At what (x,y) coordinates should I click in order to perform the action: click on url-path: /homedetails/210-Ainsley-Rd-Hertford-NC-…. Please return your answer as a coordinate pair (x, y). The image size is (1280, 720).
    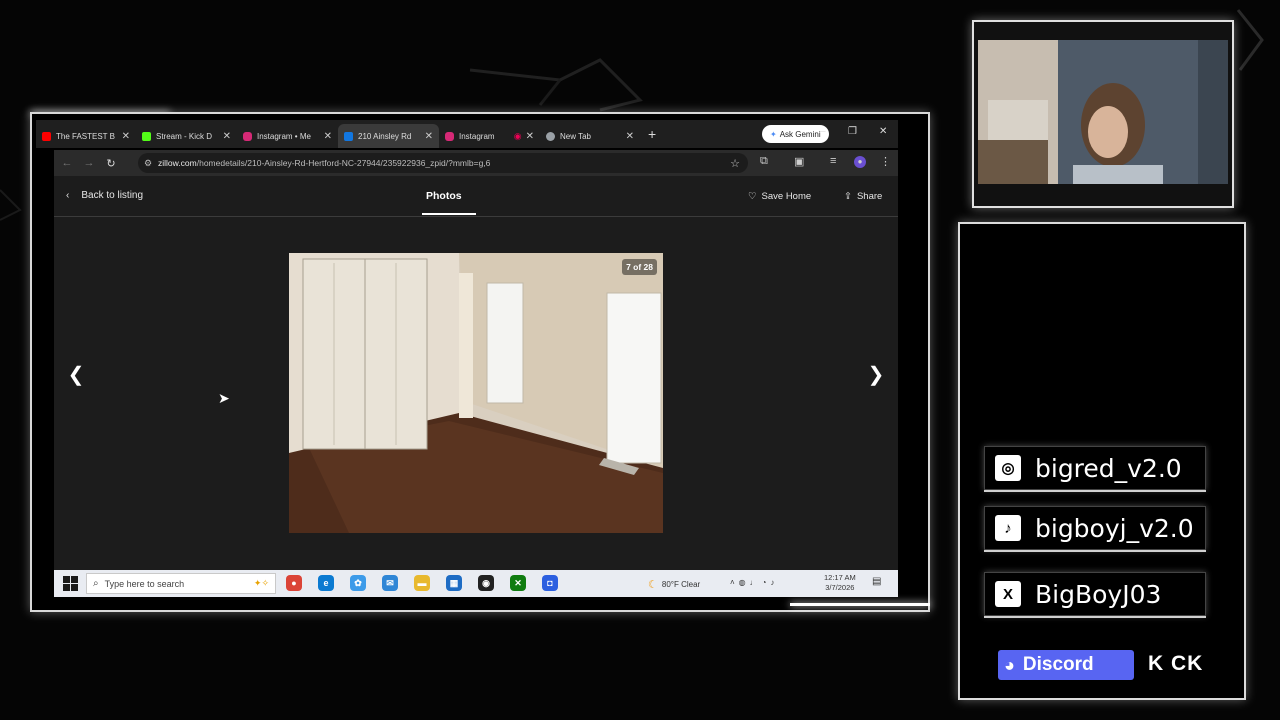
    Looking at the image, I should click on (343, 163).